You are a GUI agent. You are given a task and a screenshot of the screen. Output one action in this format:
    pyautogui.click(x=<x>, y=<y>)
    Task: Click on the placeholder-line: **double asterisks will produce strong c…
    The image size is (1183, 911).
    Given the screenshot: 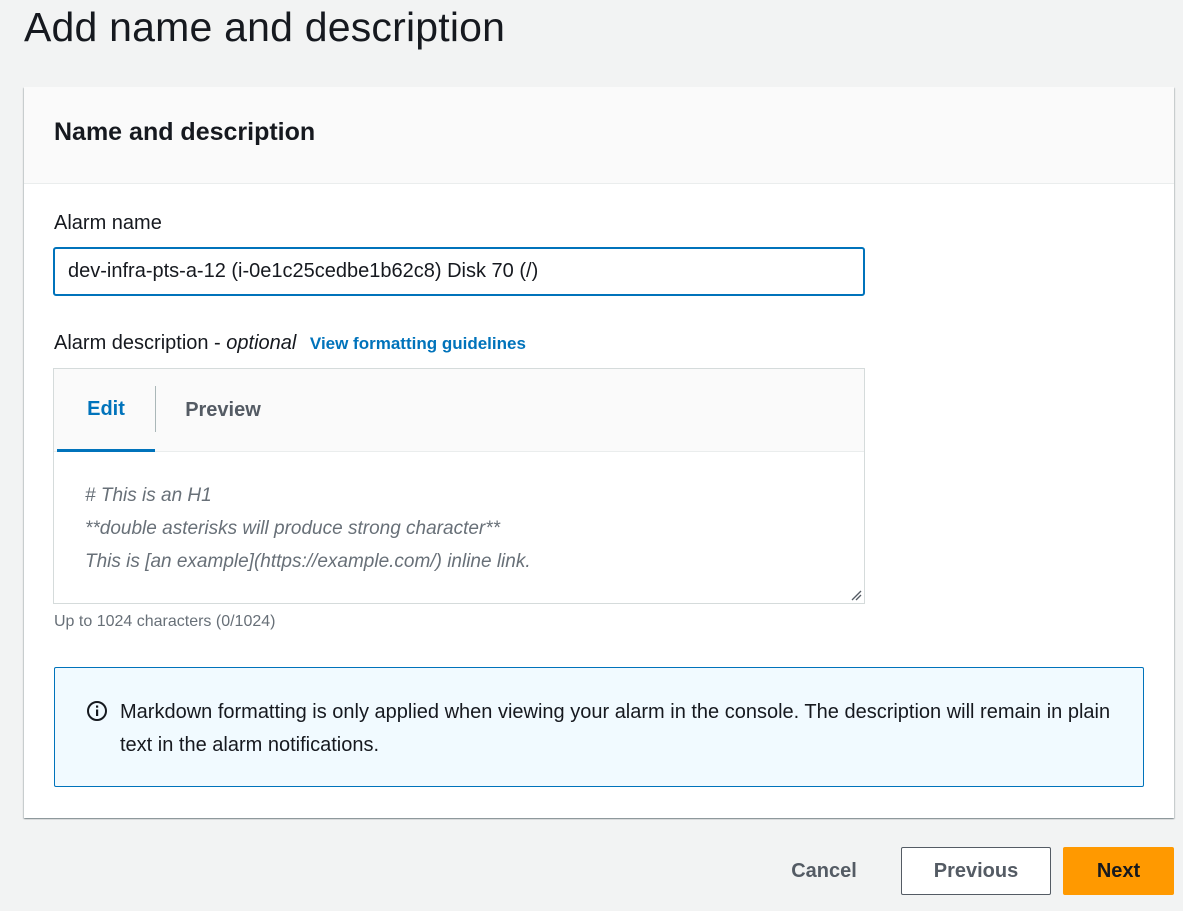 What is the action you would take?
    pyautogui.click(x=293, y=528)
    